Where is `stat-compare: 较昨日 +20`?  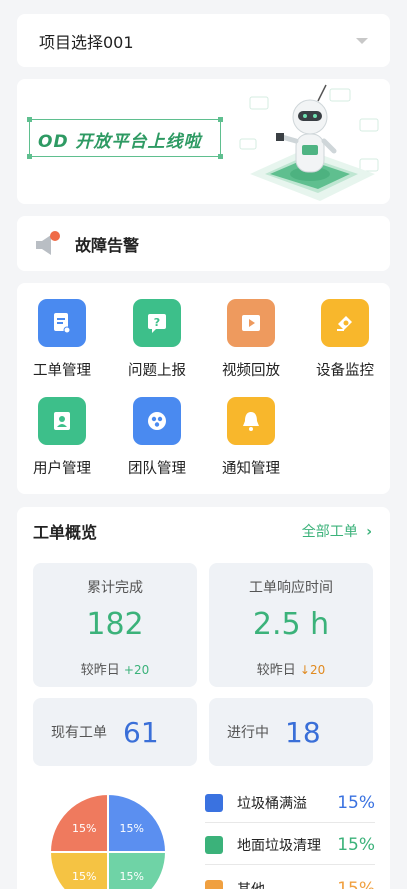 stat-compare: 较昨日 +20 is located at coordinates (115, 670).